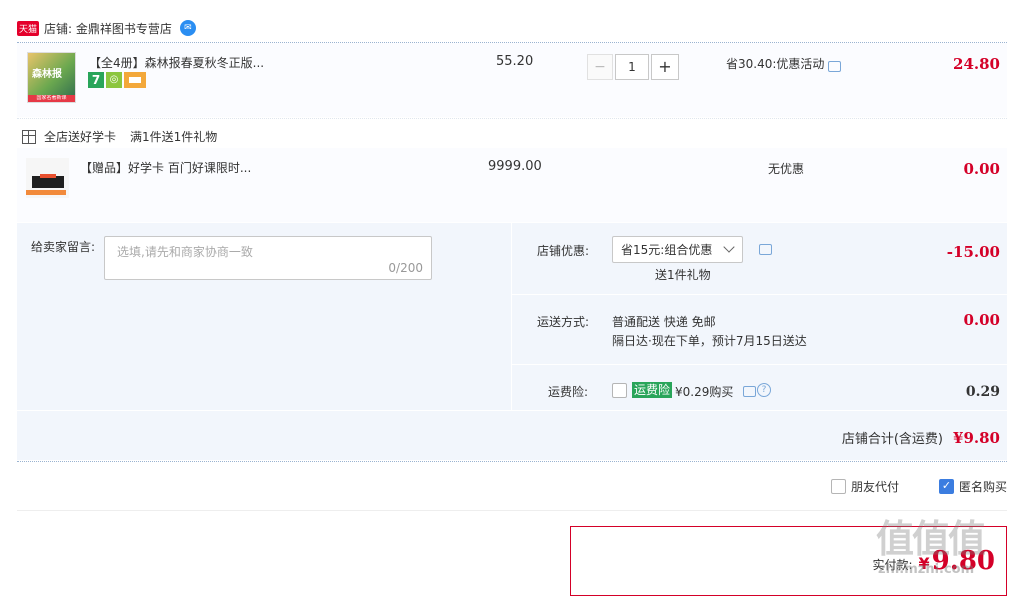 Image resolution: width=1025 pixels, height=596 pixels. I want to click on shipping-amount: 0.00, so click(981, 320).